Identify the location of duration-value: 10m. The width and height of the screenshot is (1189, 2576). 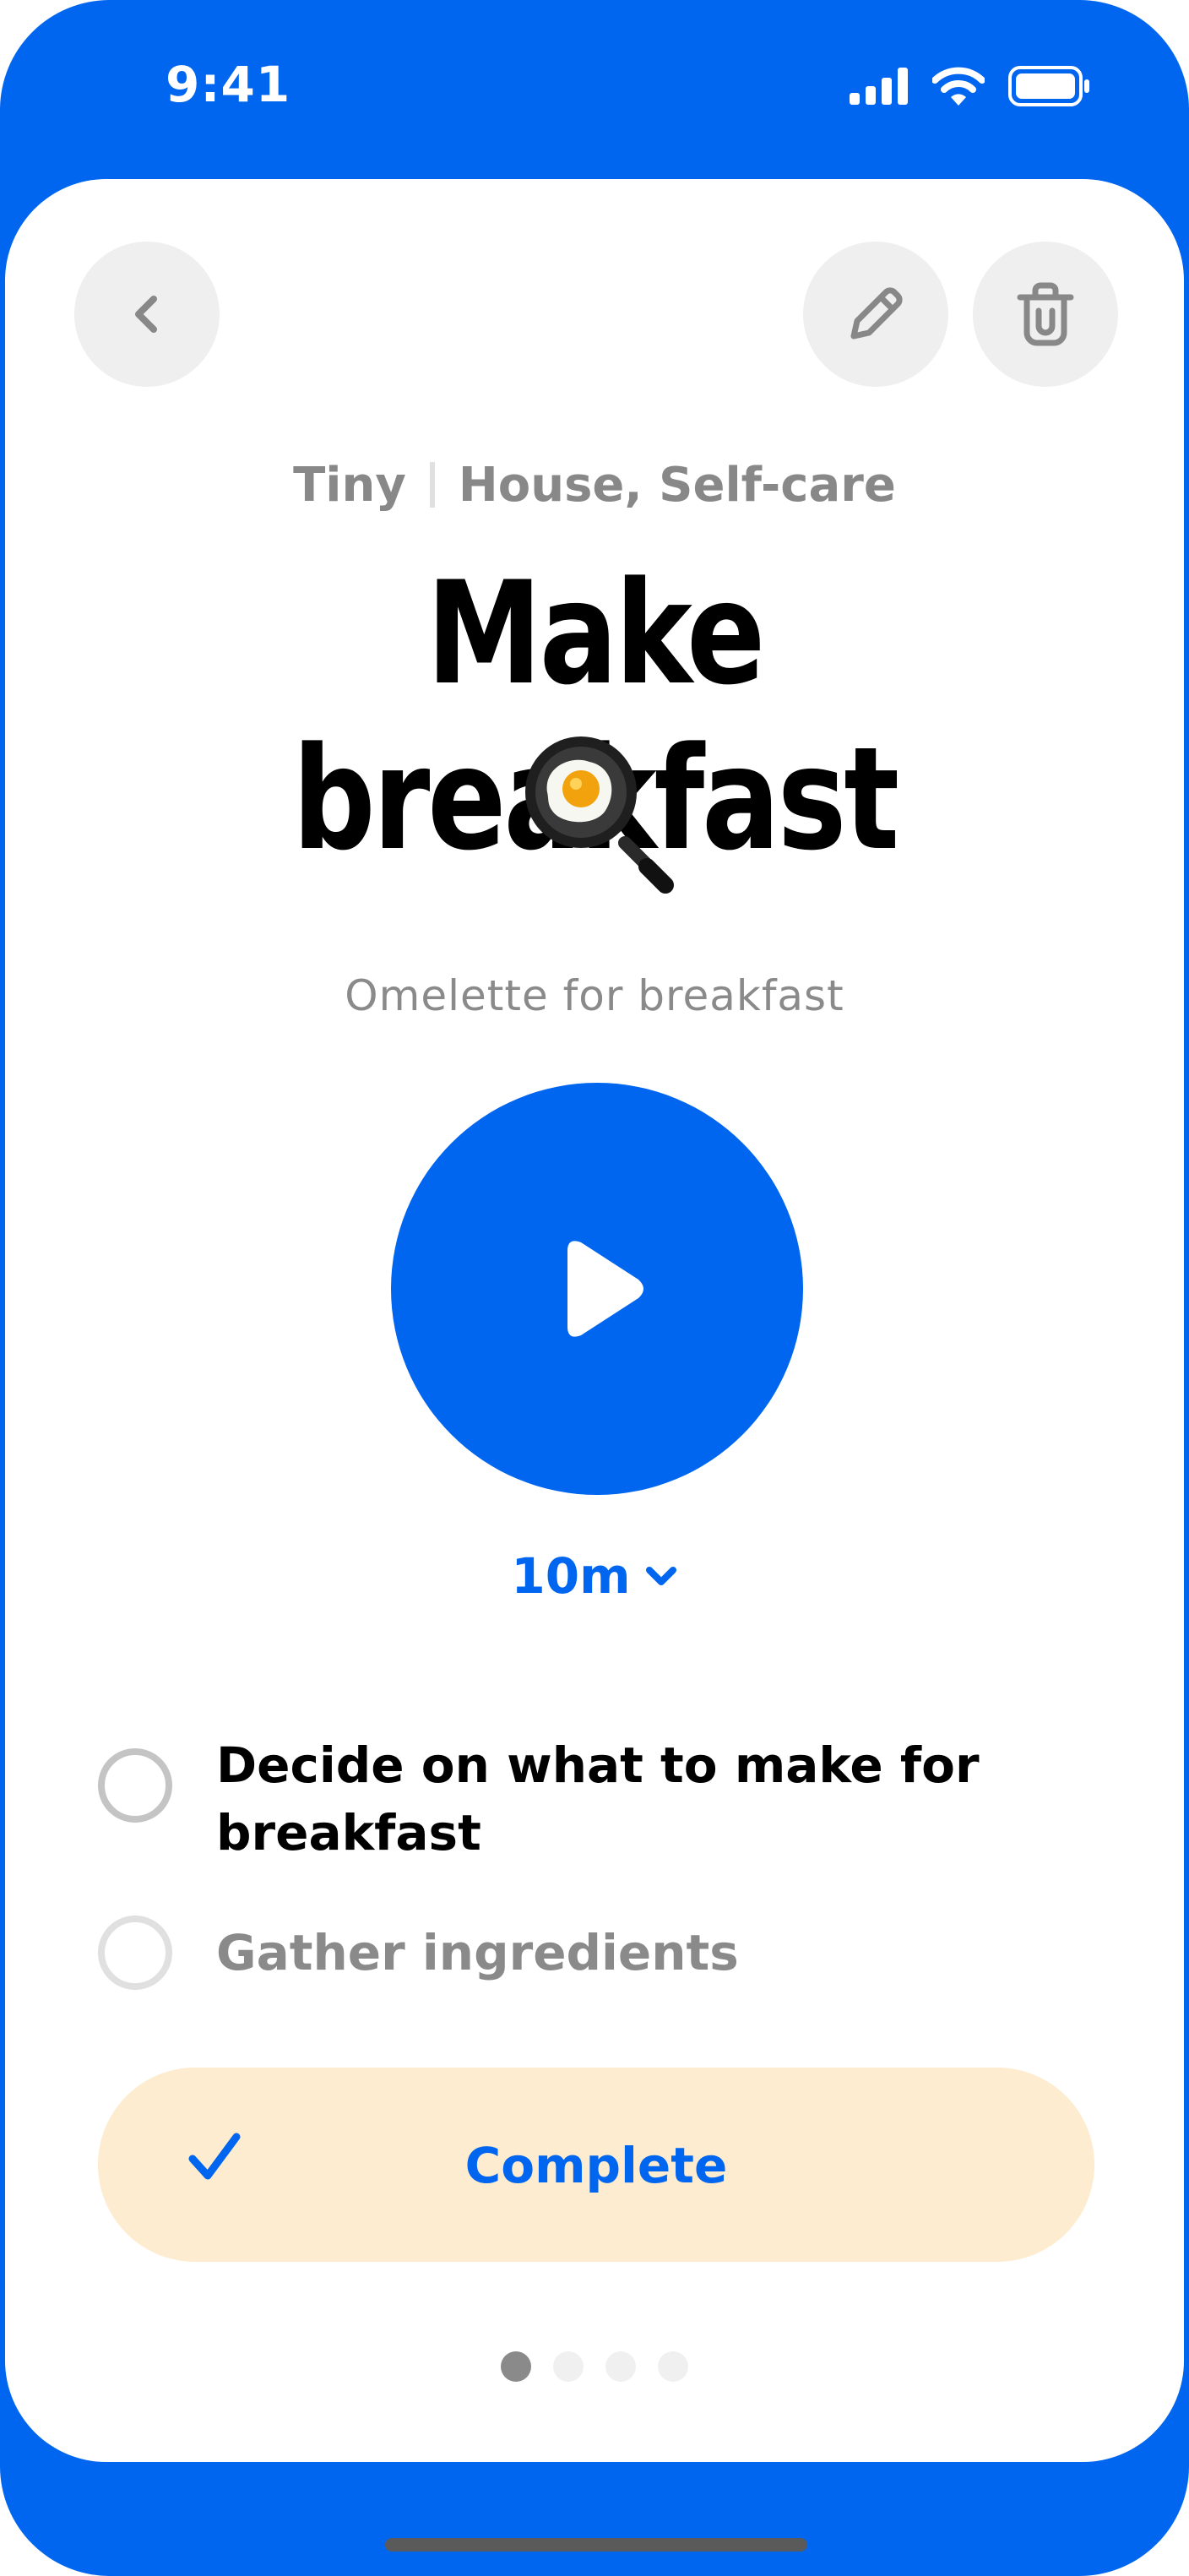
(571, 1576).